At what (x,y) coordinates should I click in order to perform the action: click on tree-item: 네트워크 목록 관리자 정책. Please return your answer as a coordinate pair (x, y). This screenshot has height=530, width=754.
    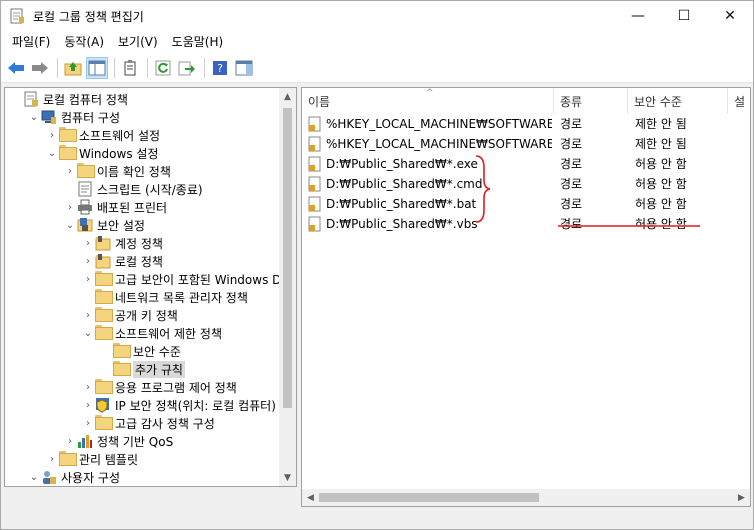
    Looking at the image, I should click on (164, 297).